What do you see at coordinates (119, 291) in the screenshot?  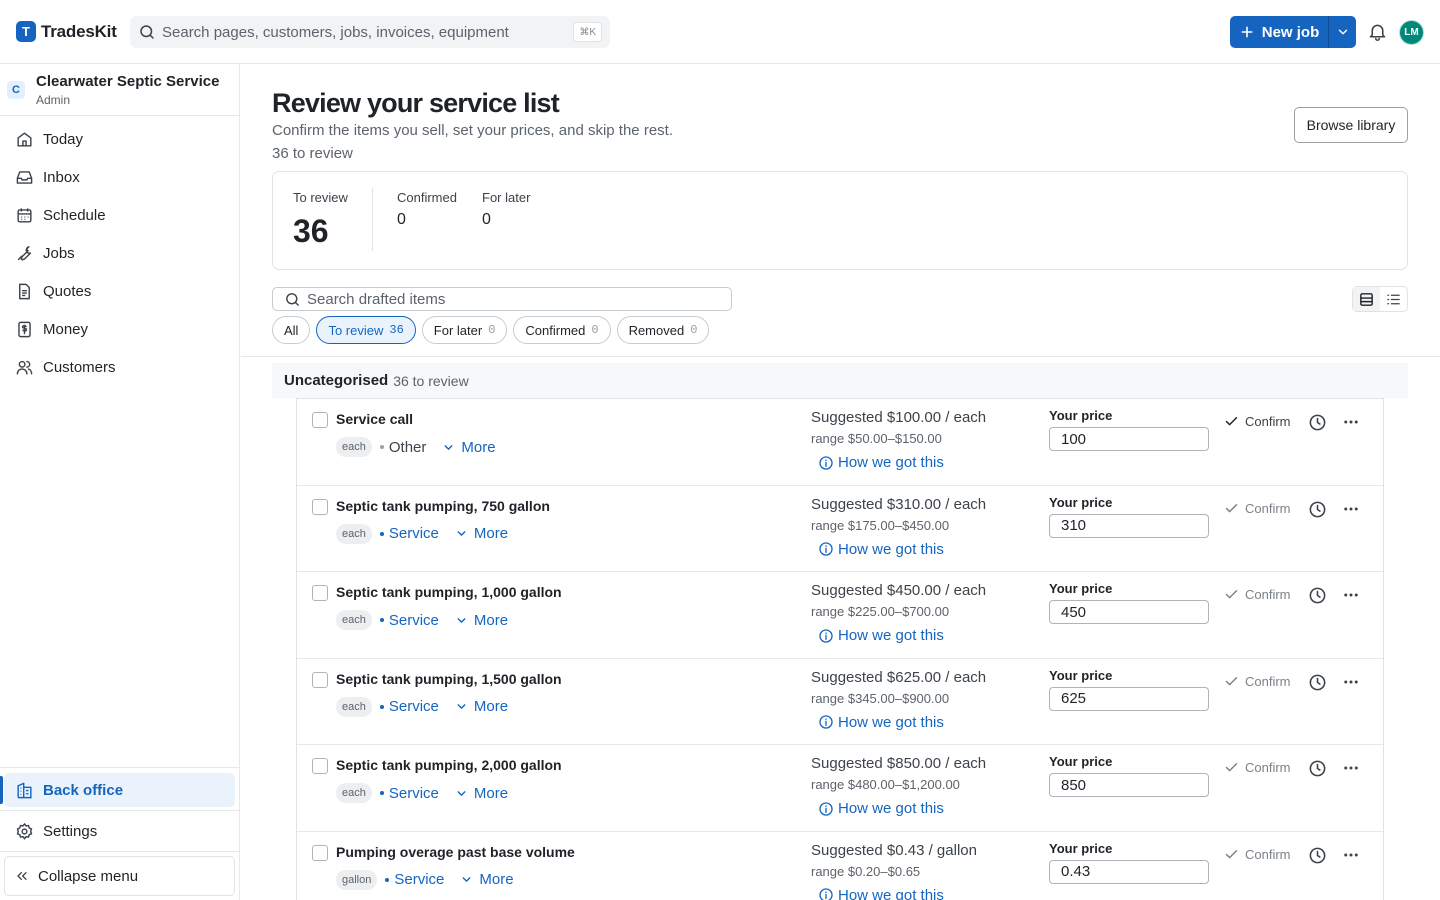 I see `sidebar-item-quotes: Quotes` at bounding box center [119, 291].